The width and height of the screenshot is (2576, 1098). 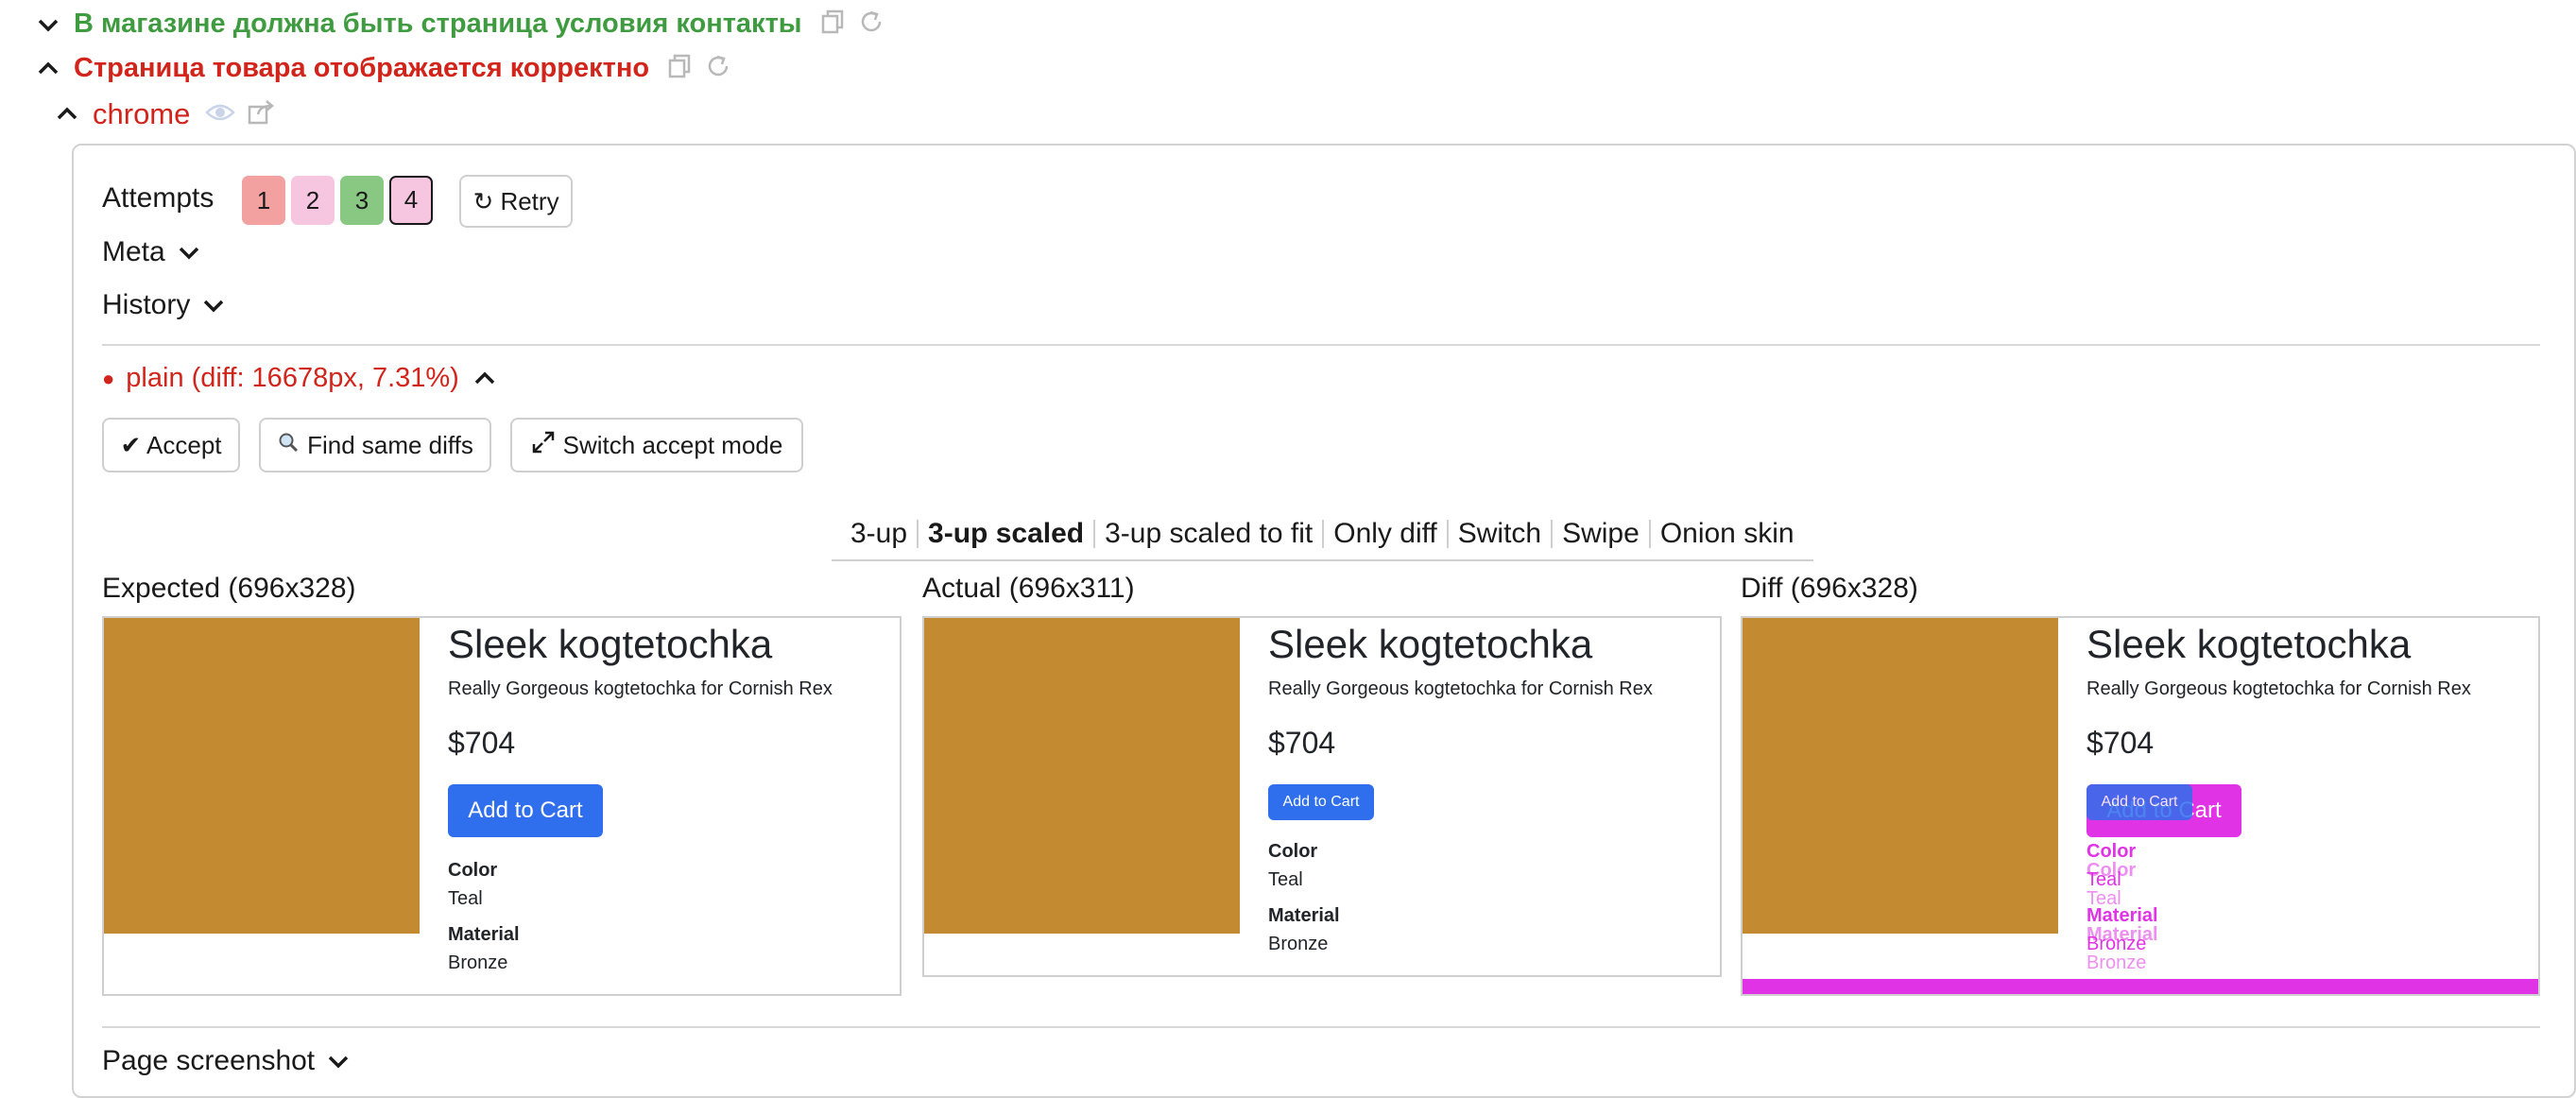 What do you see at coordinates (390, 444) in the screenshot?
I see `find-same-diffs-label: Find same diffs` at bounding box center [390, 444].